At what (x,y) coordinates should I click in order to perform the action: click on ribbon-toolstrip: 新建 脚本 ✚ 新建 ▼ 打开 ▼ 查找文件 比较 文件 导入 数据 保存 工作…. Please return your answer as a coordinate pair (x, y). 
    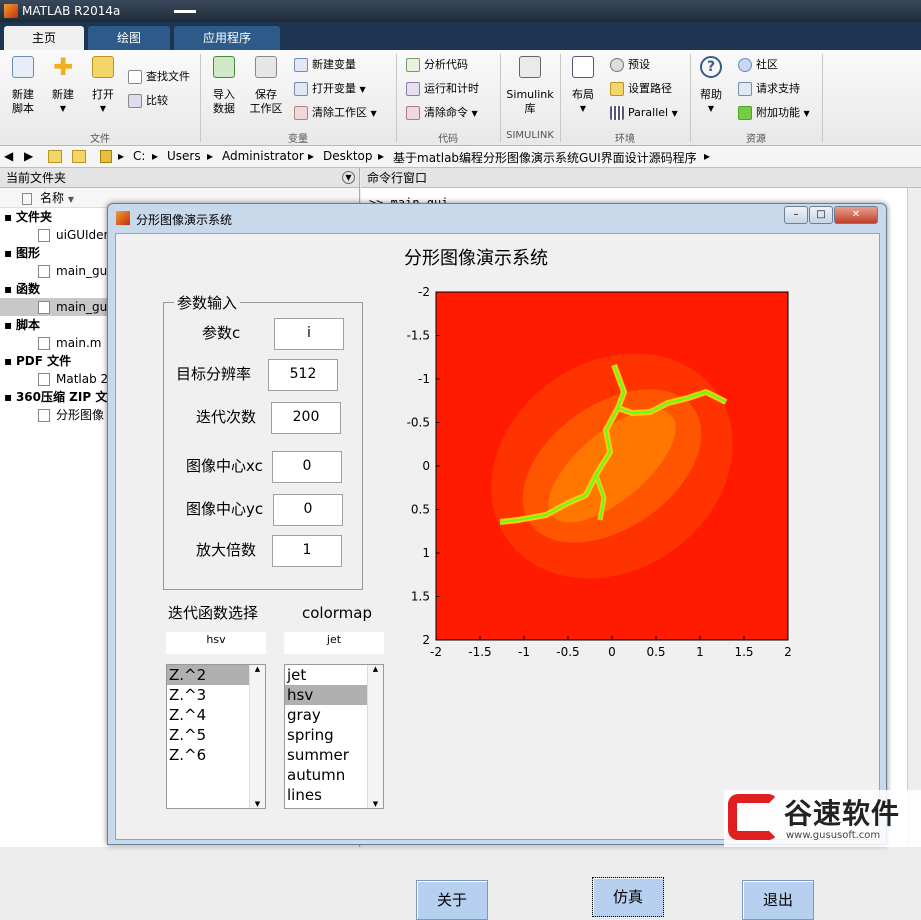
    Looking at the image, I should click on (460, 98).